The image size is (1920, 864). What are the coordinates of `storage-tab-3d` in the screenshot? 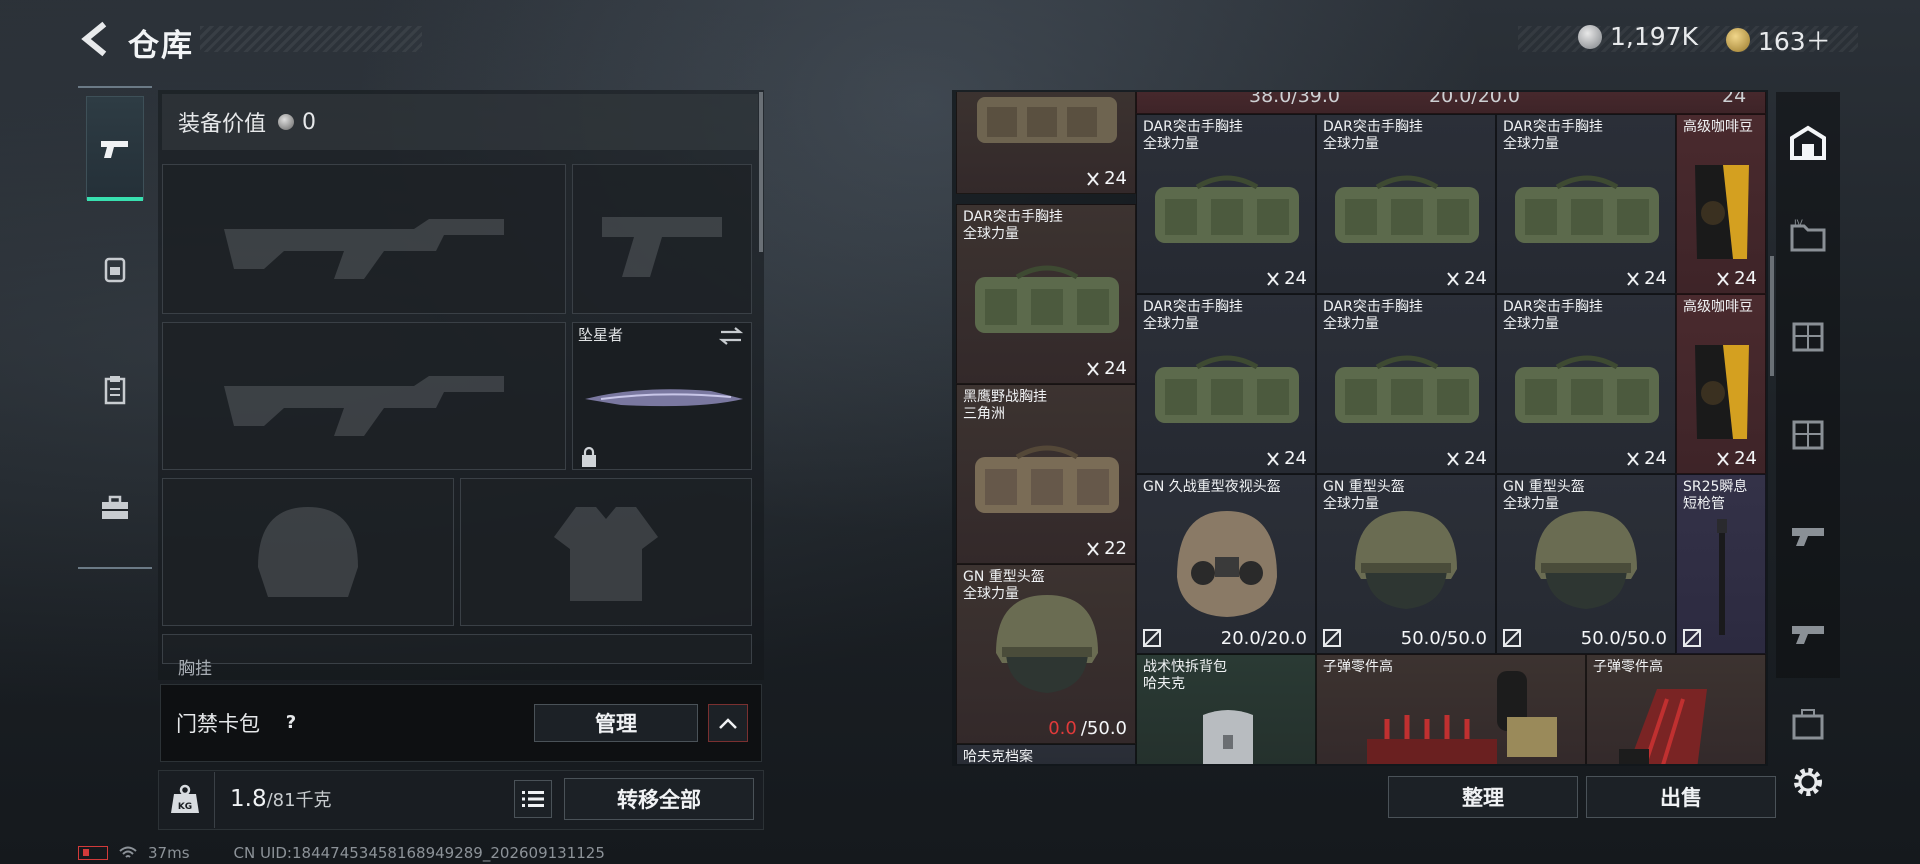 It's located at (1808, 630).